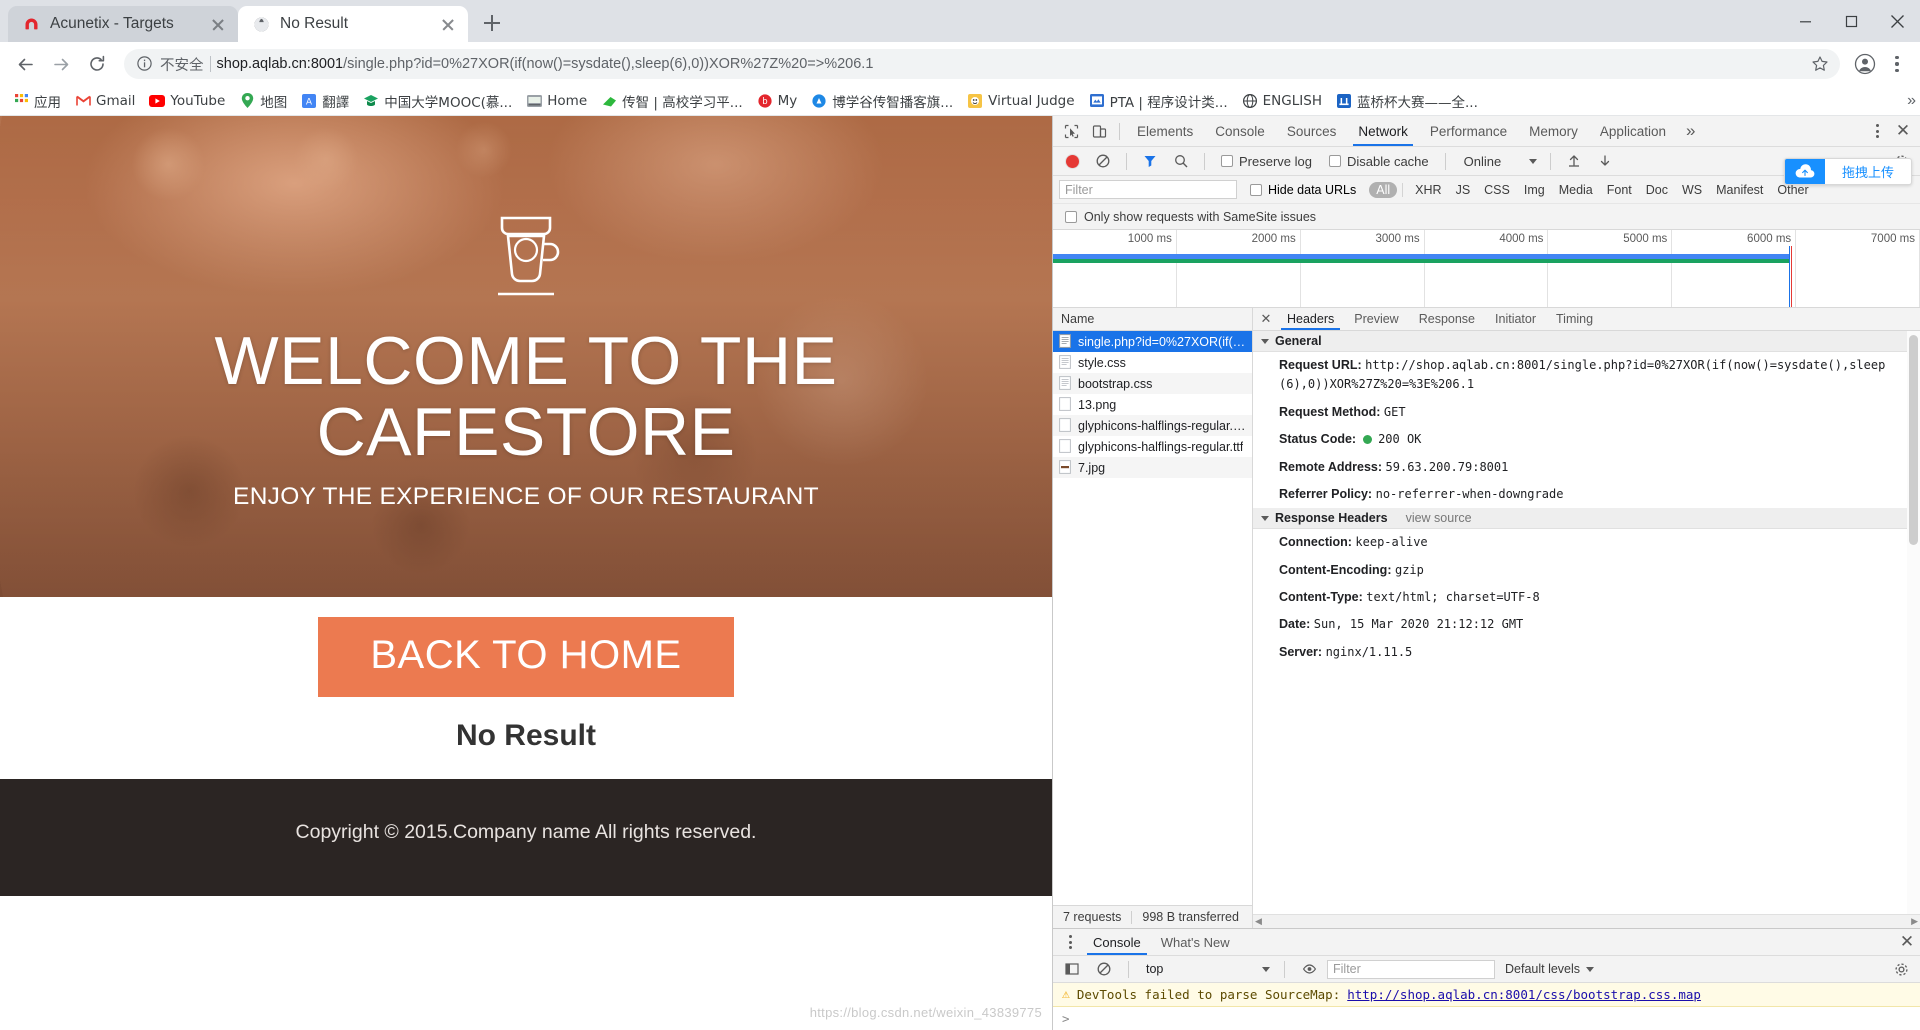  Describe the element at coordinates (526, 657) in the screenshot. I see `back-to-home-button: BACK TO HOME` at that location.